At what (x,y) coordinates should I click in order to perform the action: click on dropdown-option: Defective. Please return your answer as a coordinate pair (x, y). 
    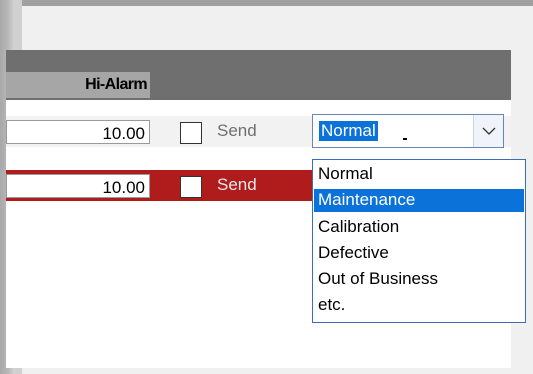
    Looking at the image, I should click on (419, 253).